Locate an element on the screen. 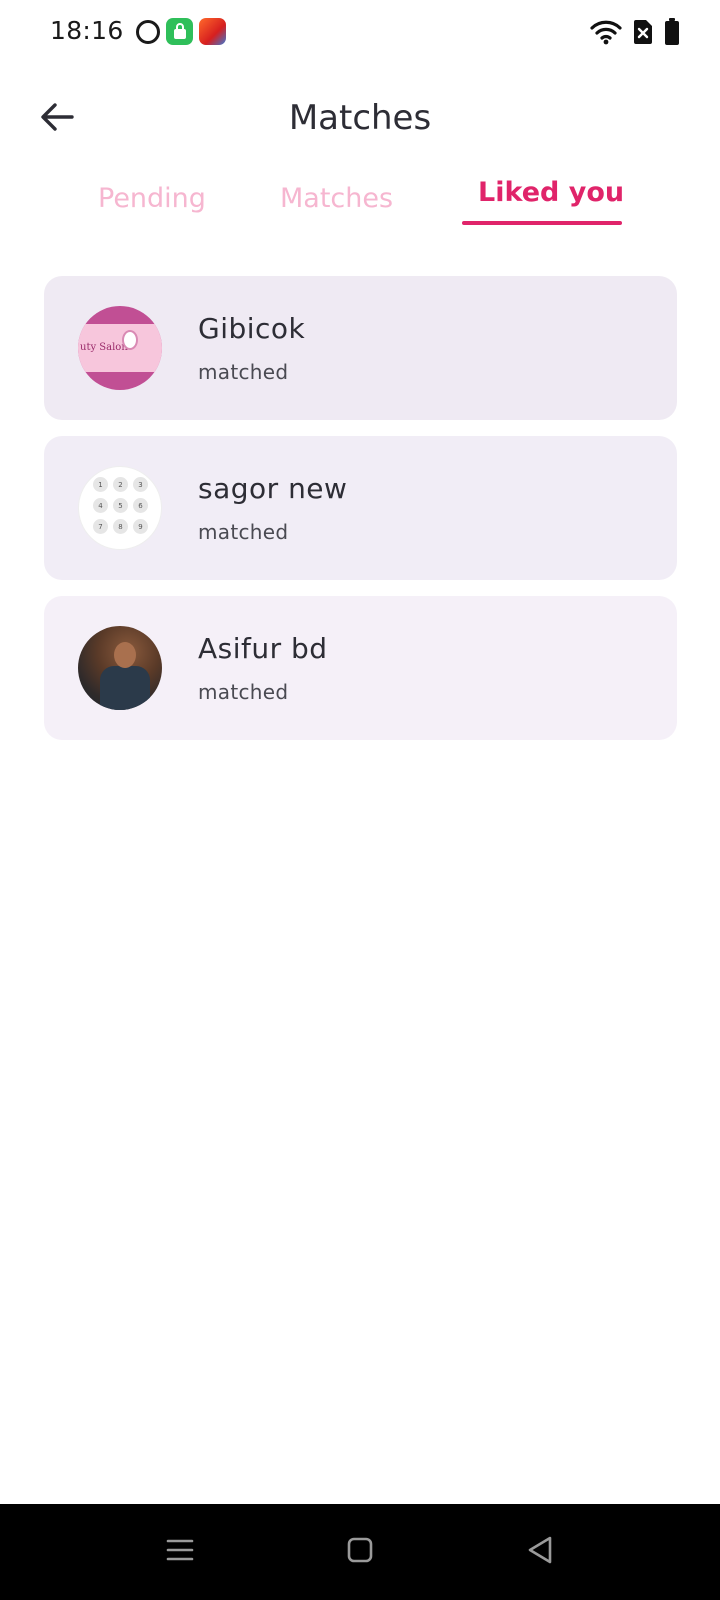 The height and width of the screenshot is (1600, 720). keypad-key: 9 is located at coordinates (140, 526).